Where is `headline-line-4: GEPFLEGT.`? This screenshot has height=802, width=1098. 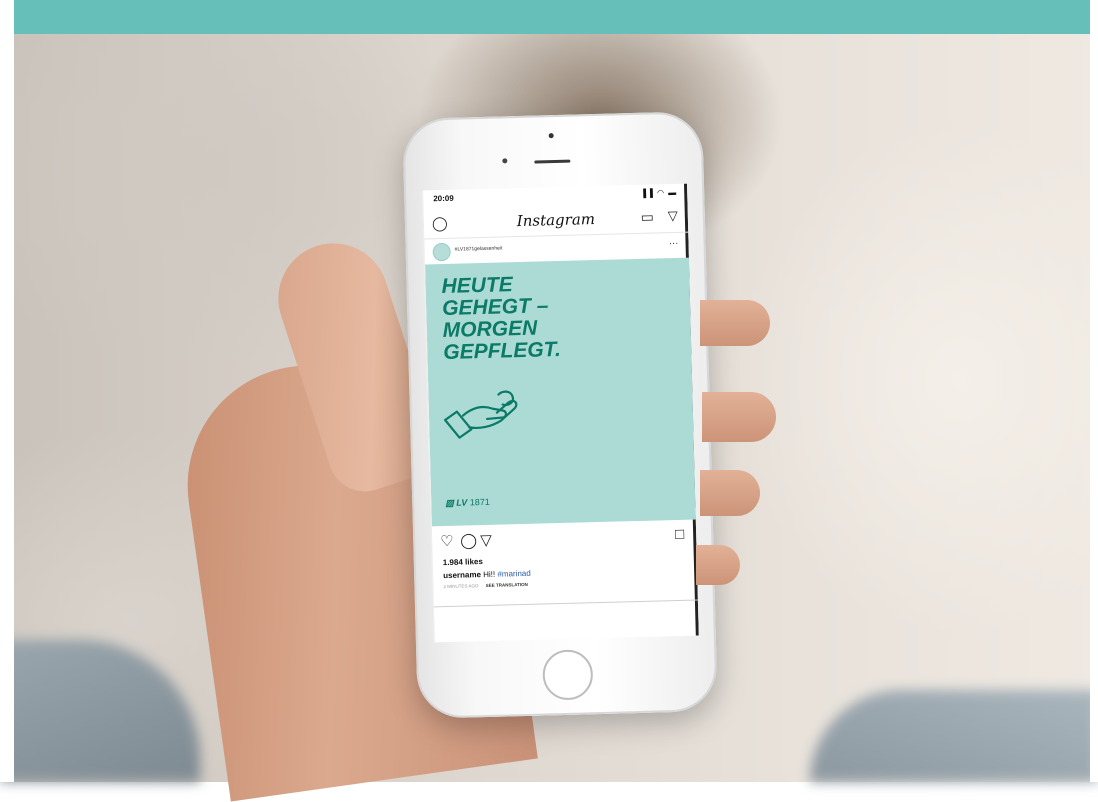 headline-line-4: GEPFLEGT. is located at coordinates (502, 351).